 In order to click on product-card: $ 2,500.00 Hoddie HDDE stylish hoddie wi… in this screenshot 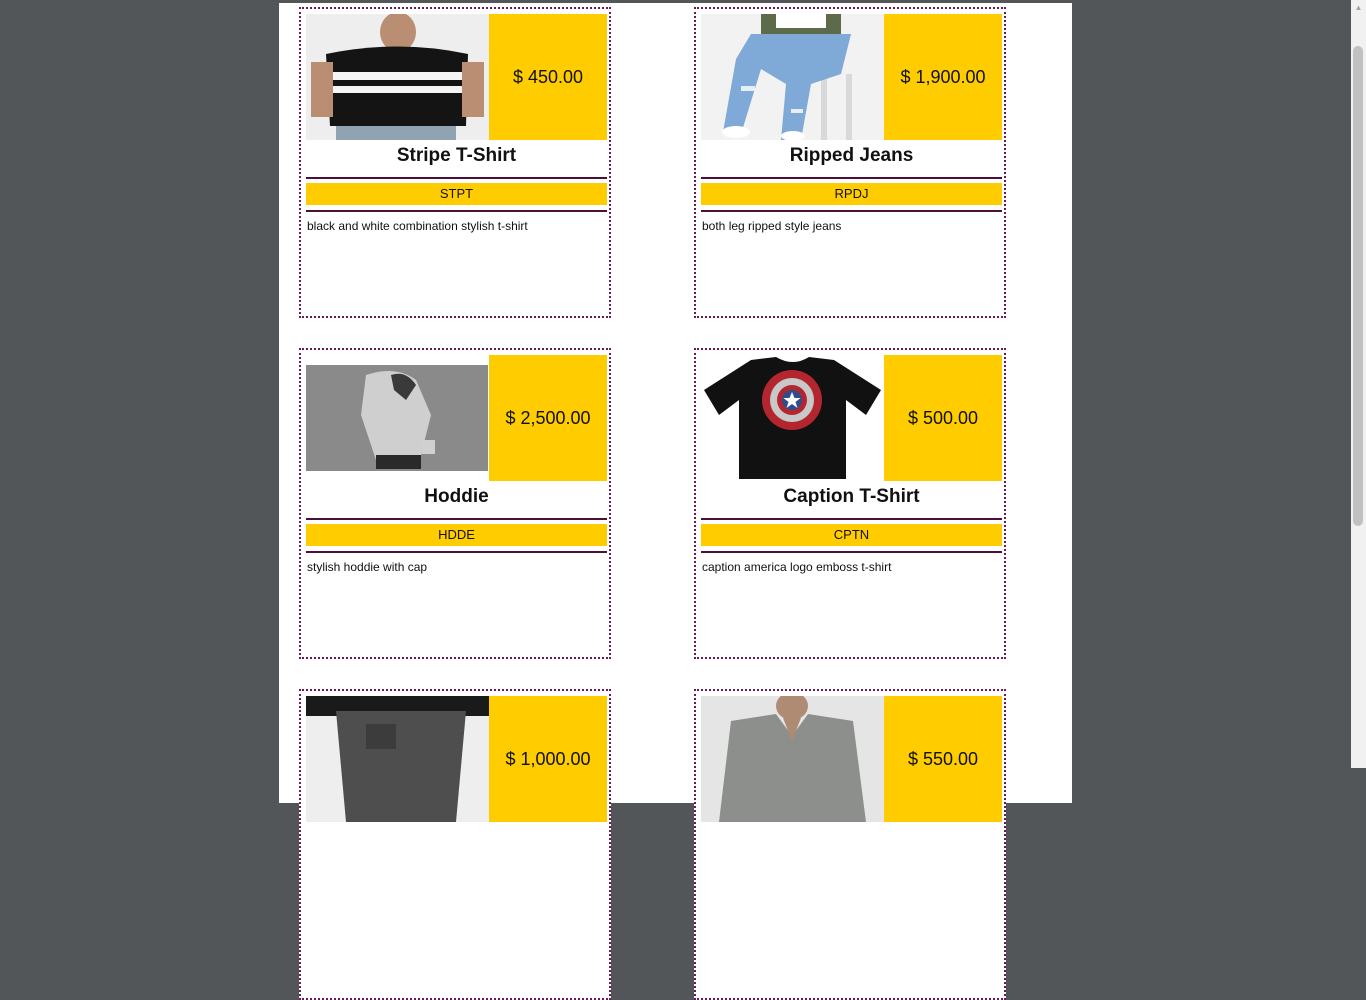, I will do `click(455, 503)`.